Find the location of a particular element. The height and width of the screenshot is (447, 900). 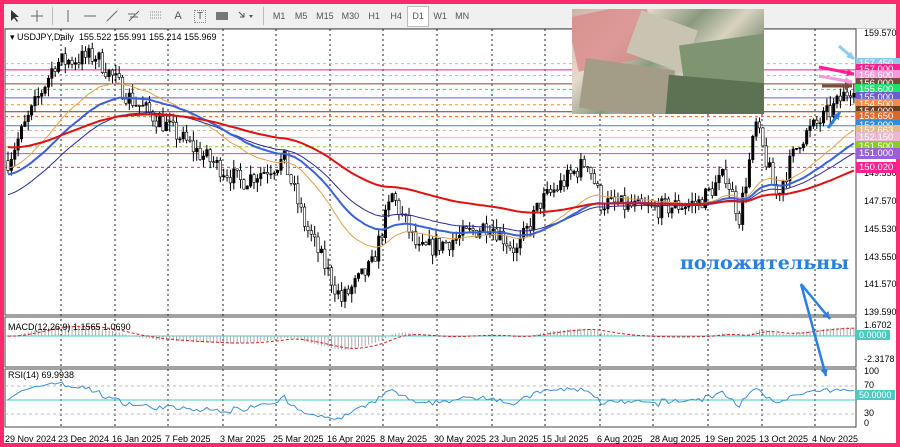

date-axis-label: 15 Jul 2025 is located at coordinates (565, 439).